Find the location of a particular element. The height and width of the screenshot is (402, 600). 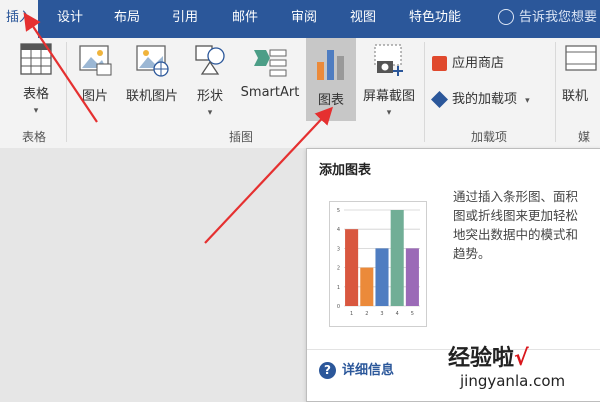

watermark-main: 经验啦√ is located at coordinates (488, 358).